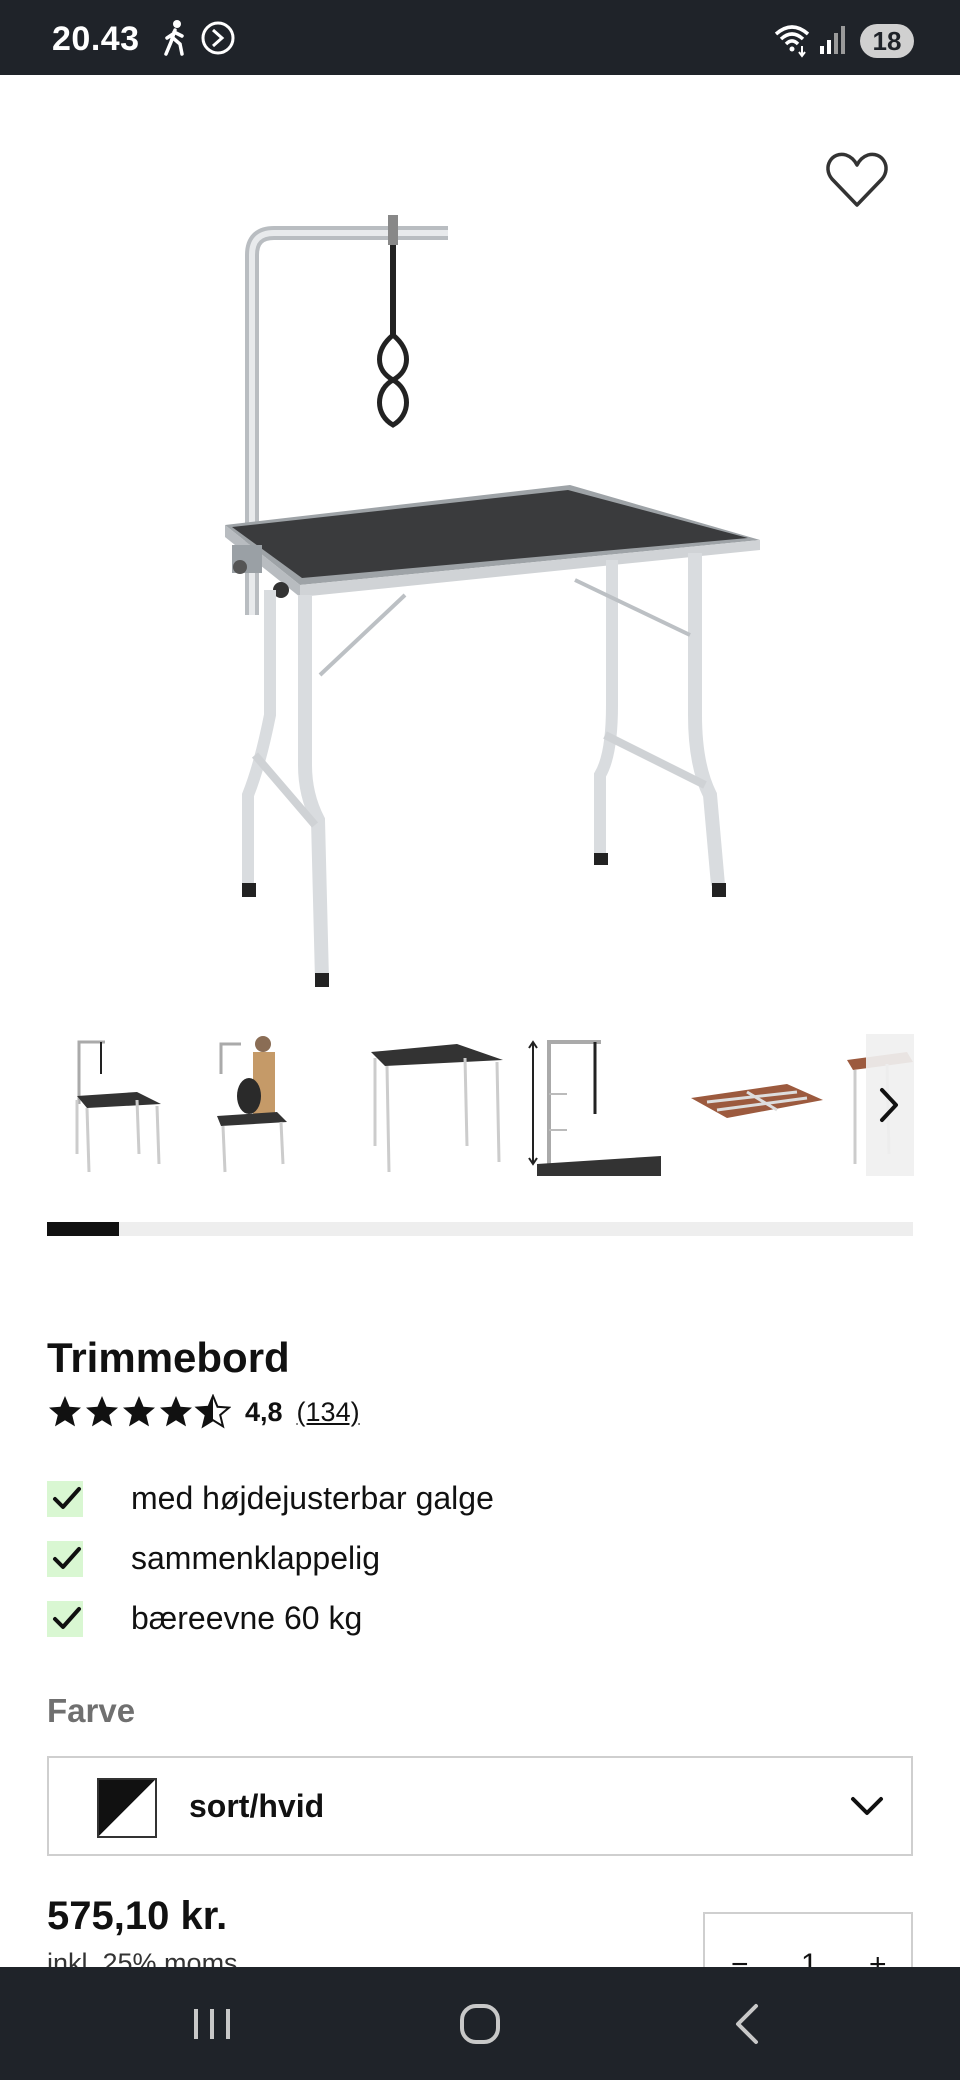 The height and width of the screenshot is (2080, 960). Describe the element at coordinates (312, 1498) in the screenshot. I see `feature-label: med højdejusterbar galge` at that location.